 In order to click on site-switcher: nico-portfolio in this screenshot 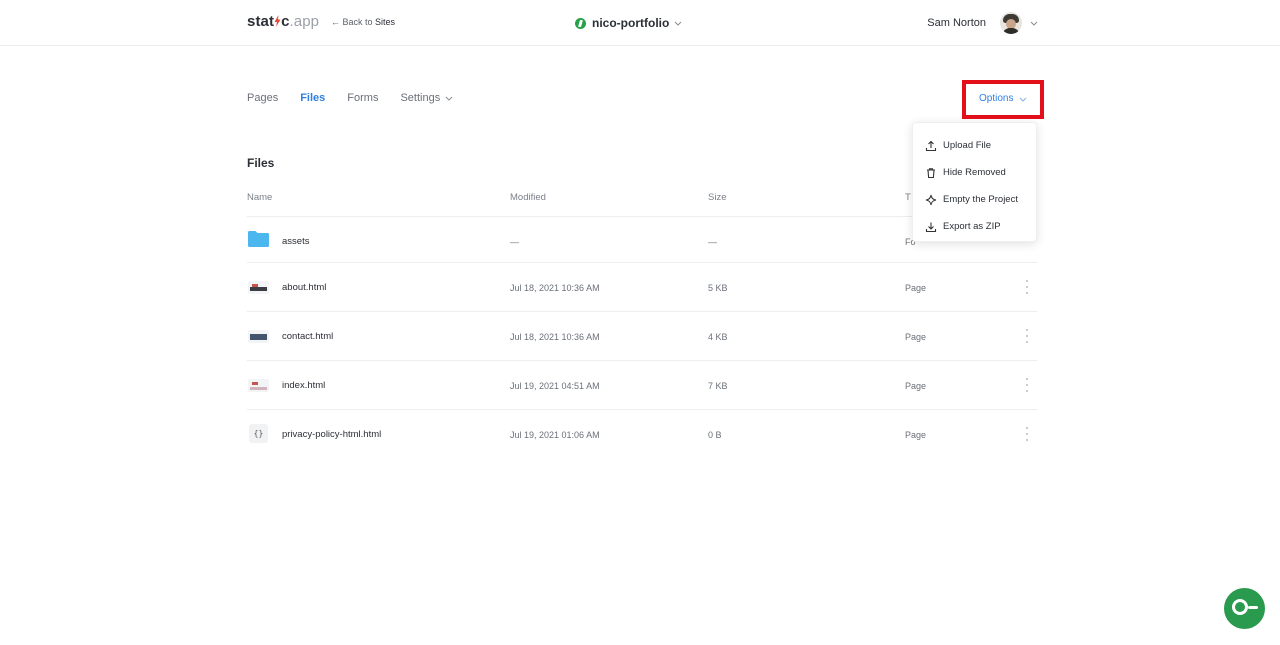, I will do `click(628, 23)`.